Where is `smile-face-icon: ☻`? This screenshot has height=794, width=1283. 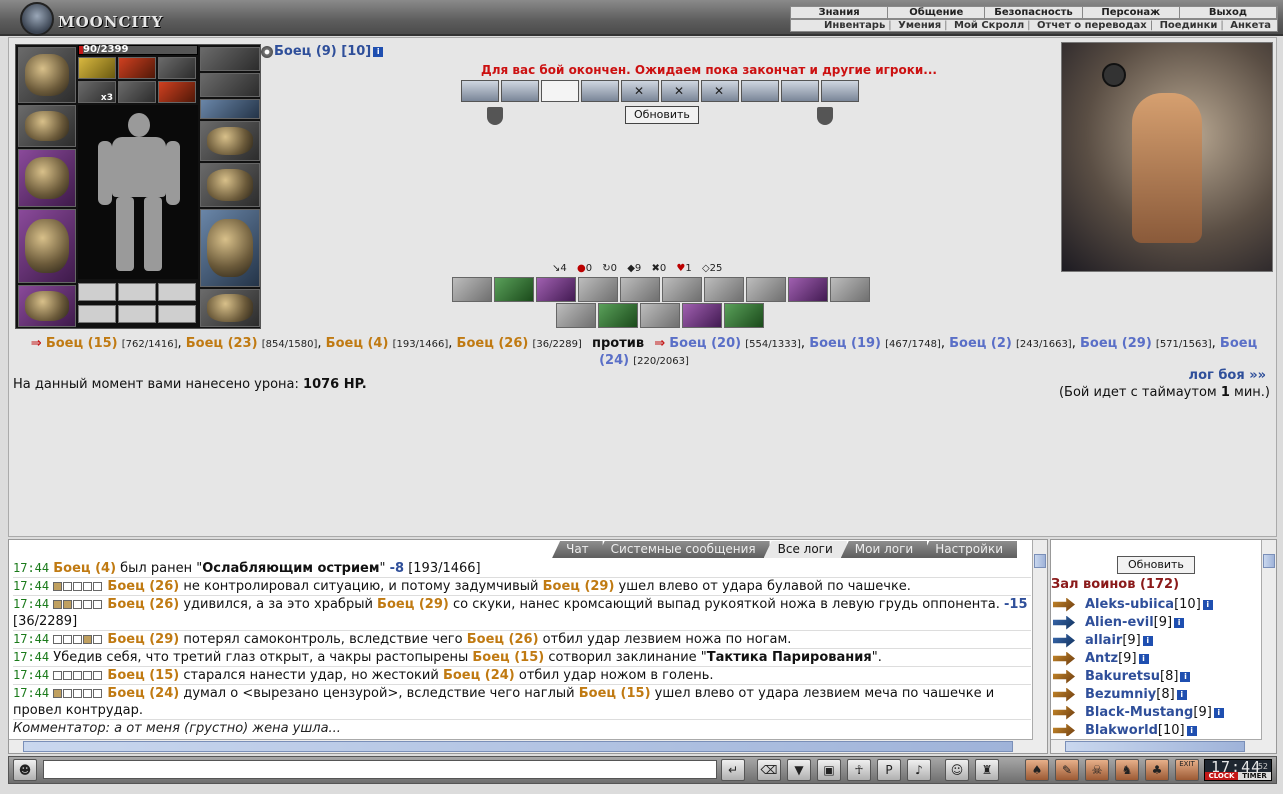
smile-face-icon: ☻ is located at coordinates (25, 770).